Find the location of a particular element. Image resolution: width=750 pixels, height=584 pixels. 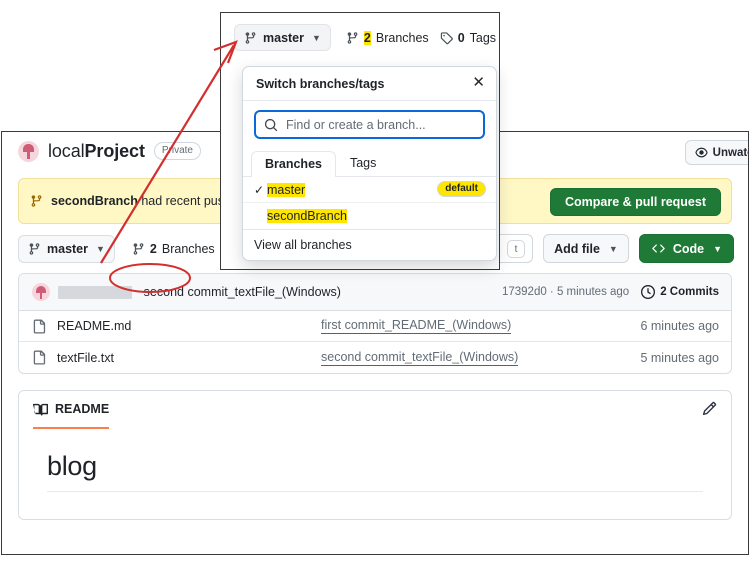

check-icon: ✓ is located at coordinates (259, 189).